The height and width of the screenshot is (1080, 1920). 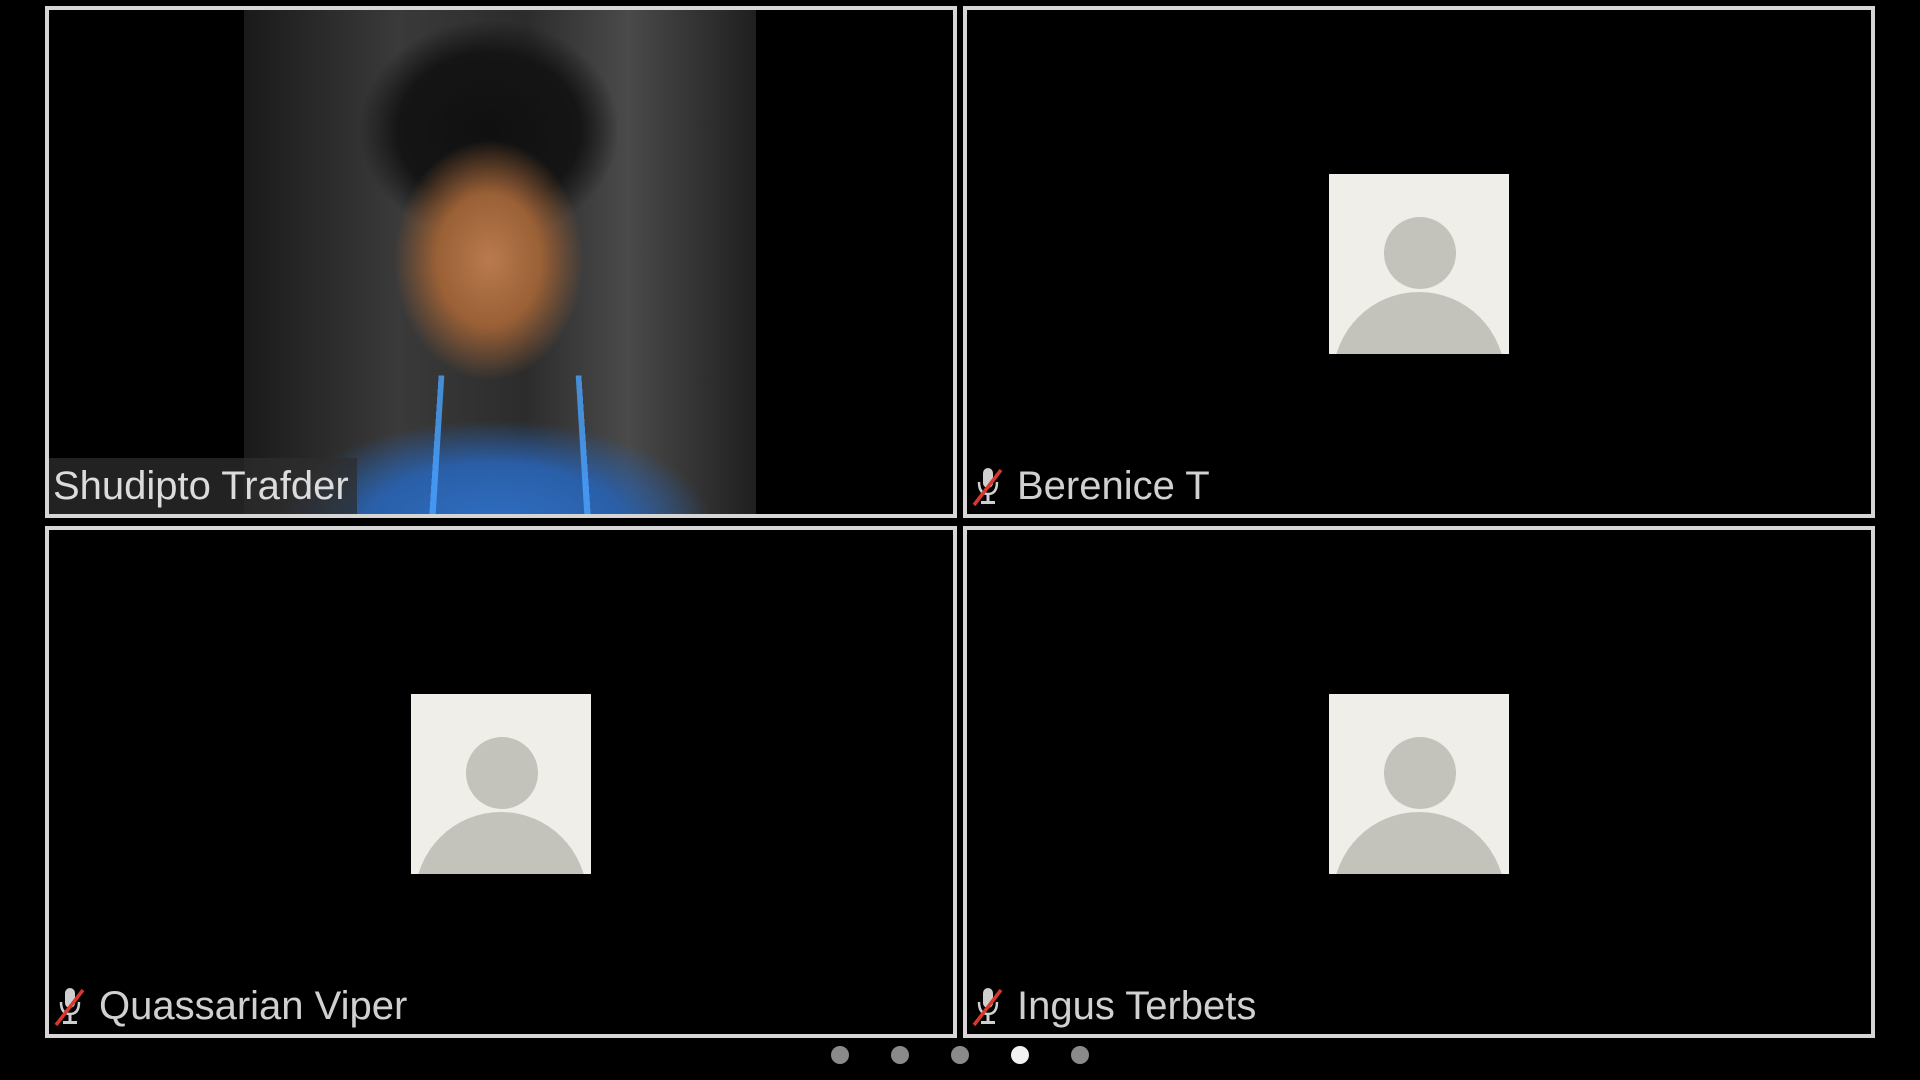 What do you see at coordinates (253, 1006) in the screenshot?
I see `participant-name: Quassarian Viper` at bounding box center [253, 1006].